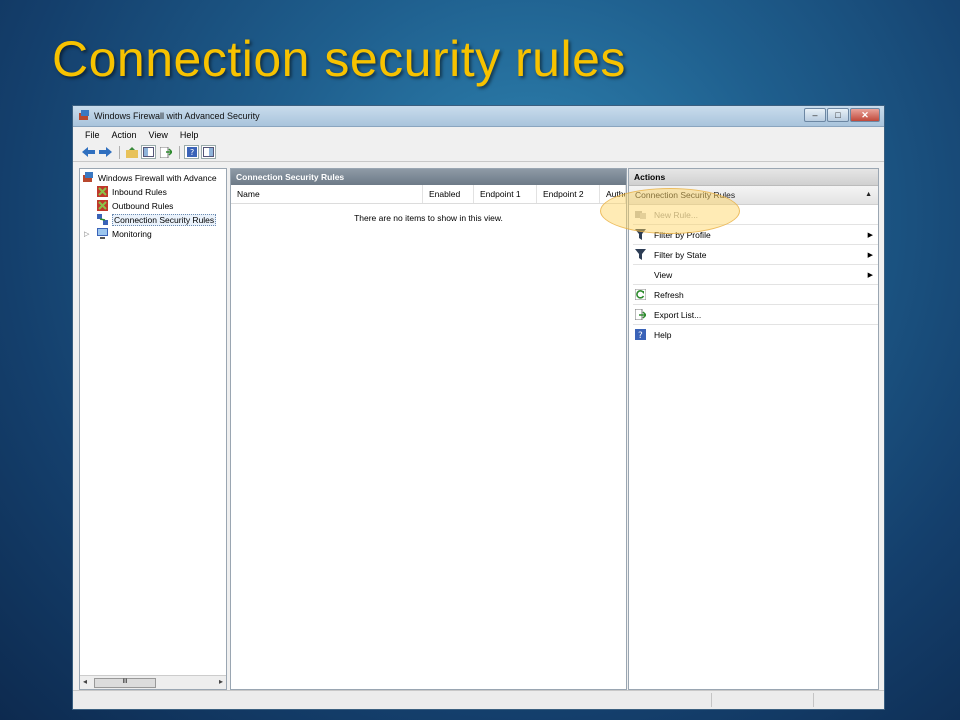 This screenshot has width=960, height=720. I want to click on tree-item-label: Connection Security Rules, so click(164, 219).